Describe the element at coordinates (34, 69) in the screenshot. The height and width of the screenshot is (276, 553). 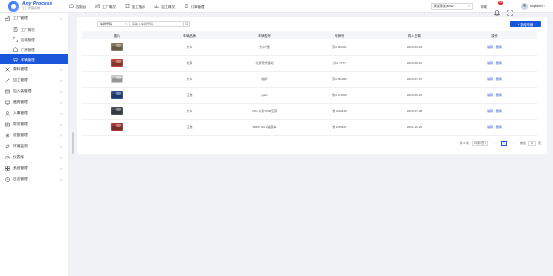
I see `sidebar-group-5: 原料管理 ˅` at that location.